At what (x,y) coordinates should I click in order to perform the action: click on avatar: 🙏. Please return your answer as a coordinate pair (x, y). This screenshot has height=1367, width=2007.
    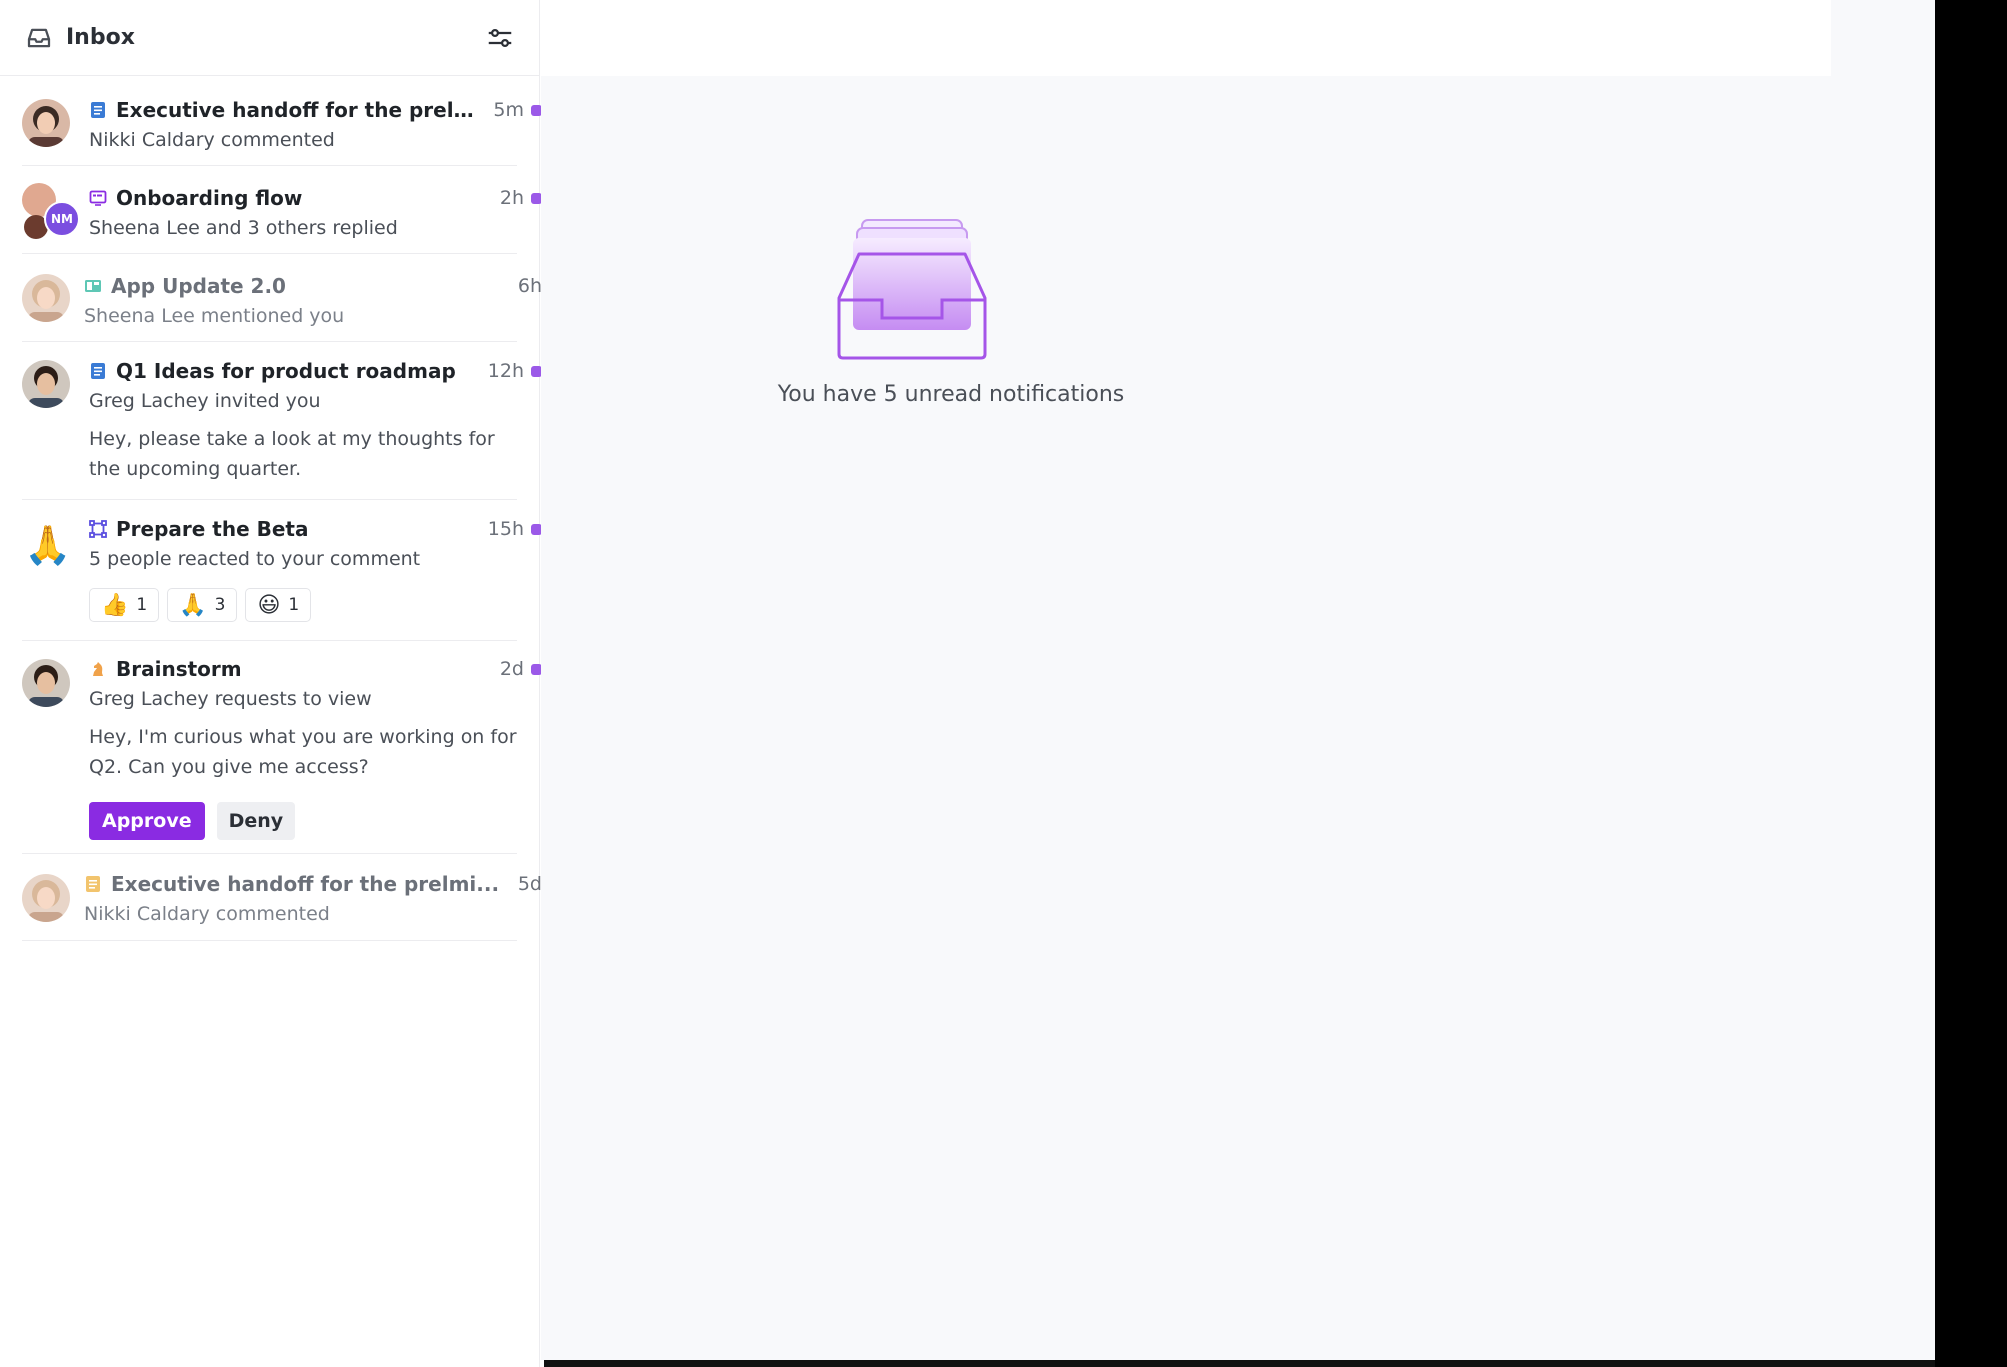
    Looking at the image, I should click on (48, 545).